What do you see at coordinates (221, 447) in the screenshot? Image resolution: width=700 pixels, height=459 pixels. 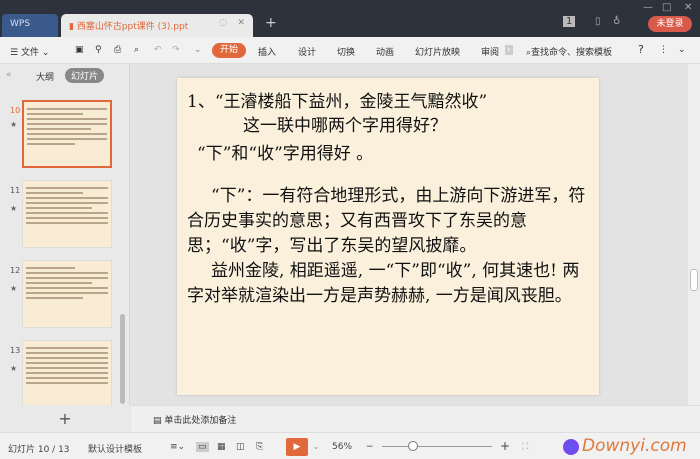 I see `sorter-view-icon: ▦` at bounding box center [221, 447].